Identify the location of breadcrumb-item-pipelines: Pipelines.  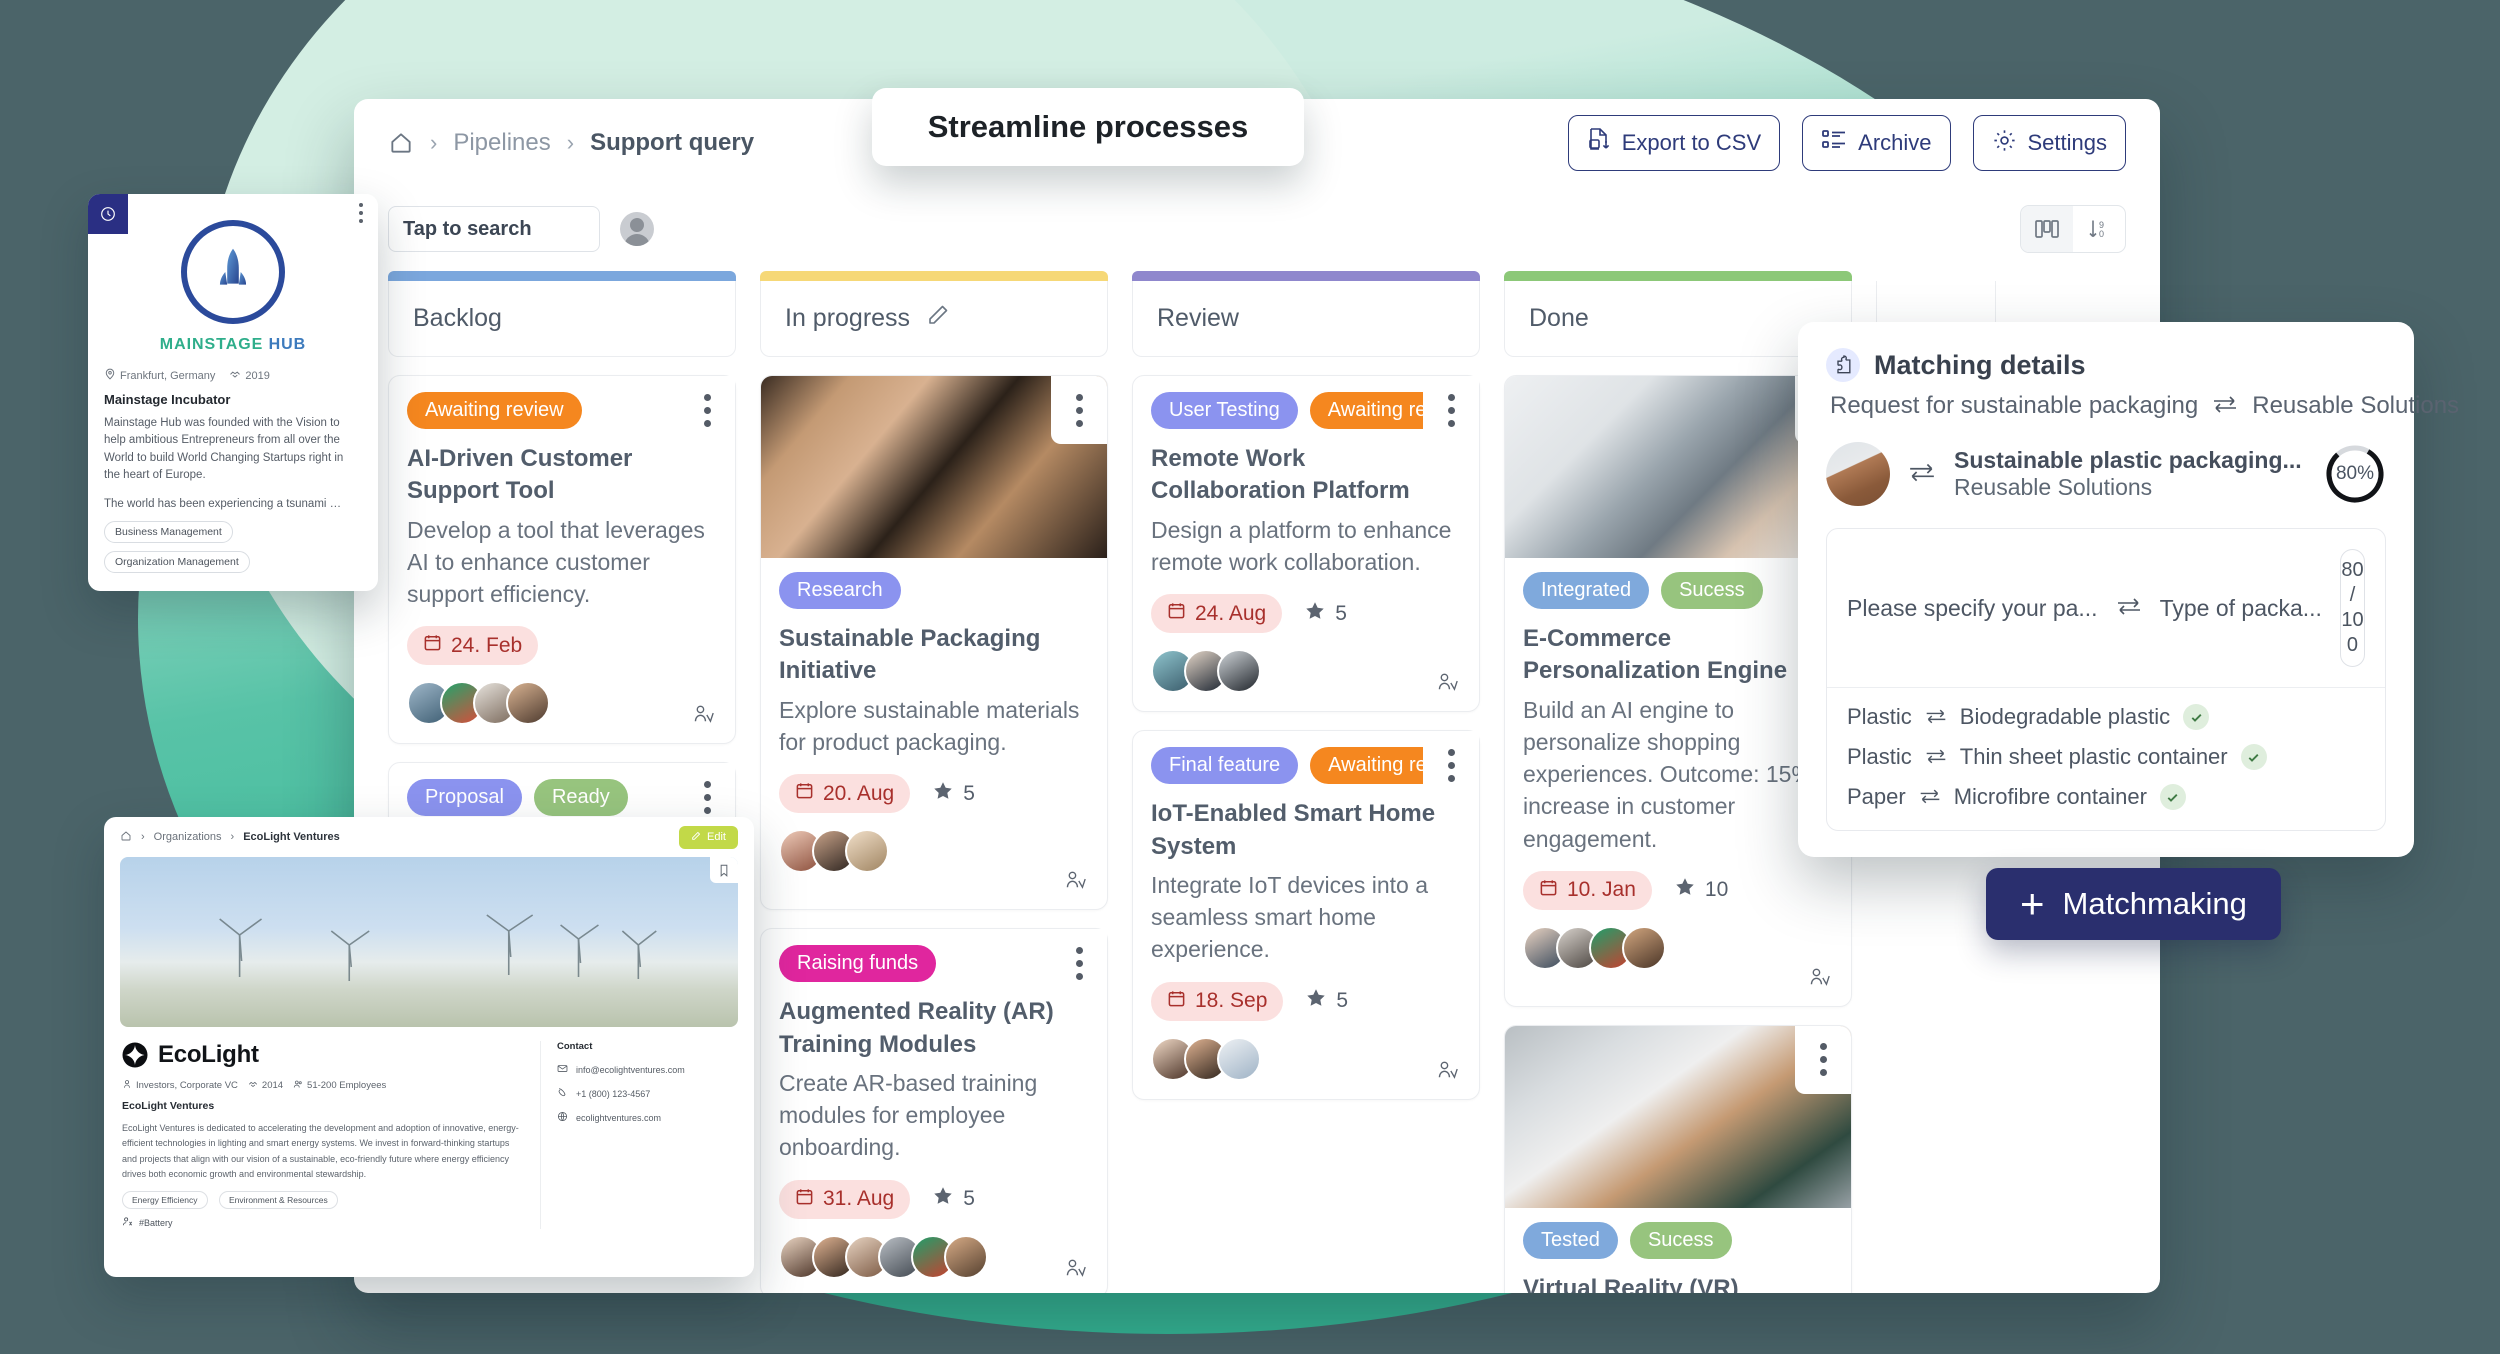
(501, 143).